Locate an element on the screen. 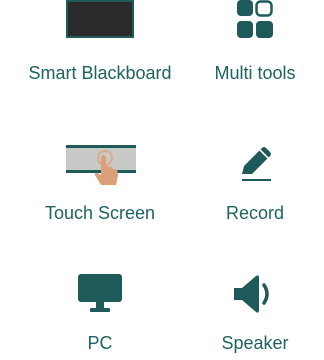  tile-multi-tools: Multi tools is located at coordinates (255, 46).